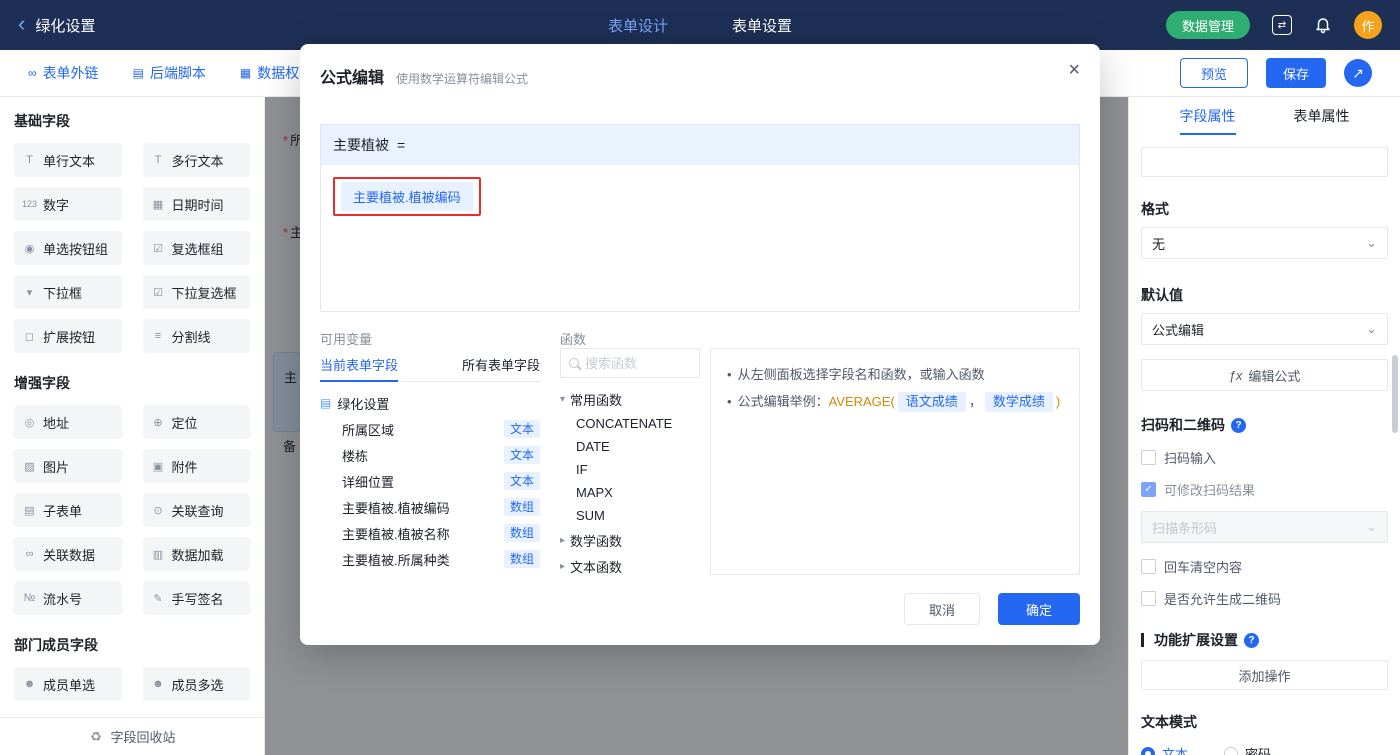 This screenshot has height=755, width=1400. Describe the element at coordinates (196, 248) in the screenshot. I see `field-button: ☑ 复选框组` at that location.